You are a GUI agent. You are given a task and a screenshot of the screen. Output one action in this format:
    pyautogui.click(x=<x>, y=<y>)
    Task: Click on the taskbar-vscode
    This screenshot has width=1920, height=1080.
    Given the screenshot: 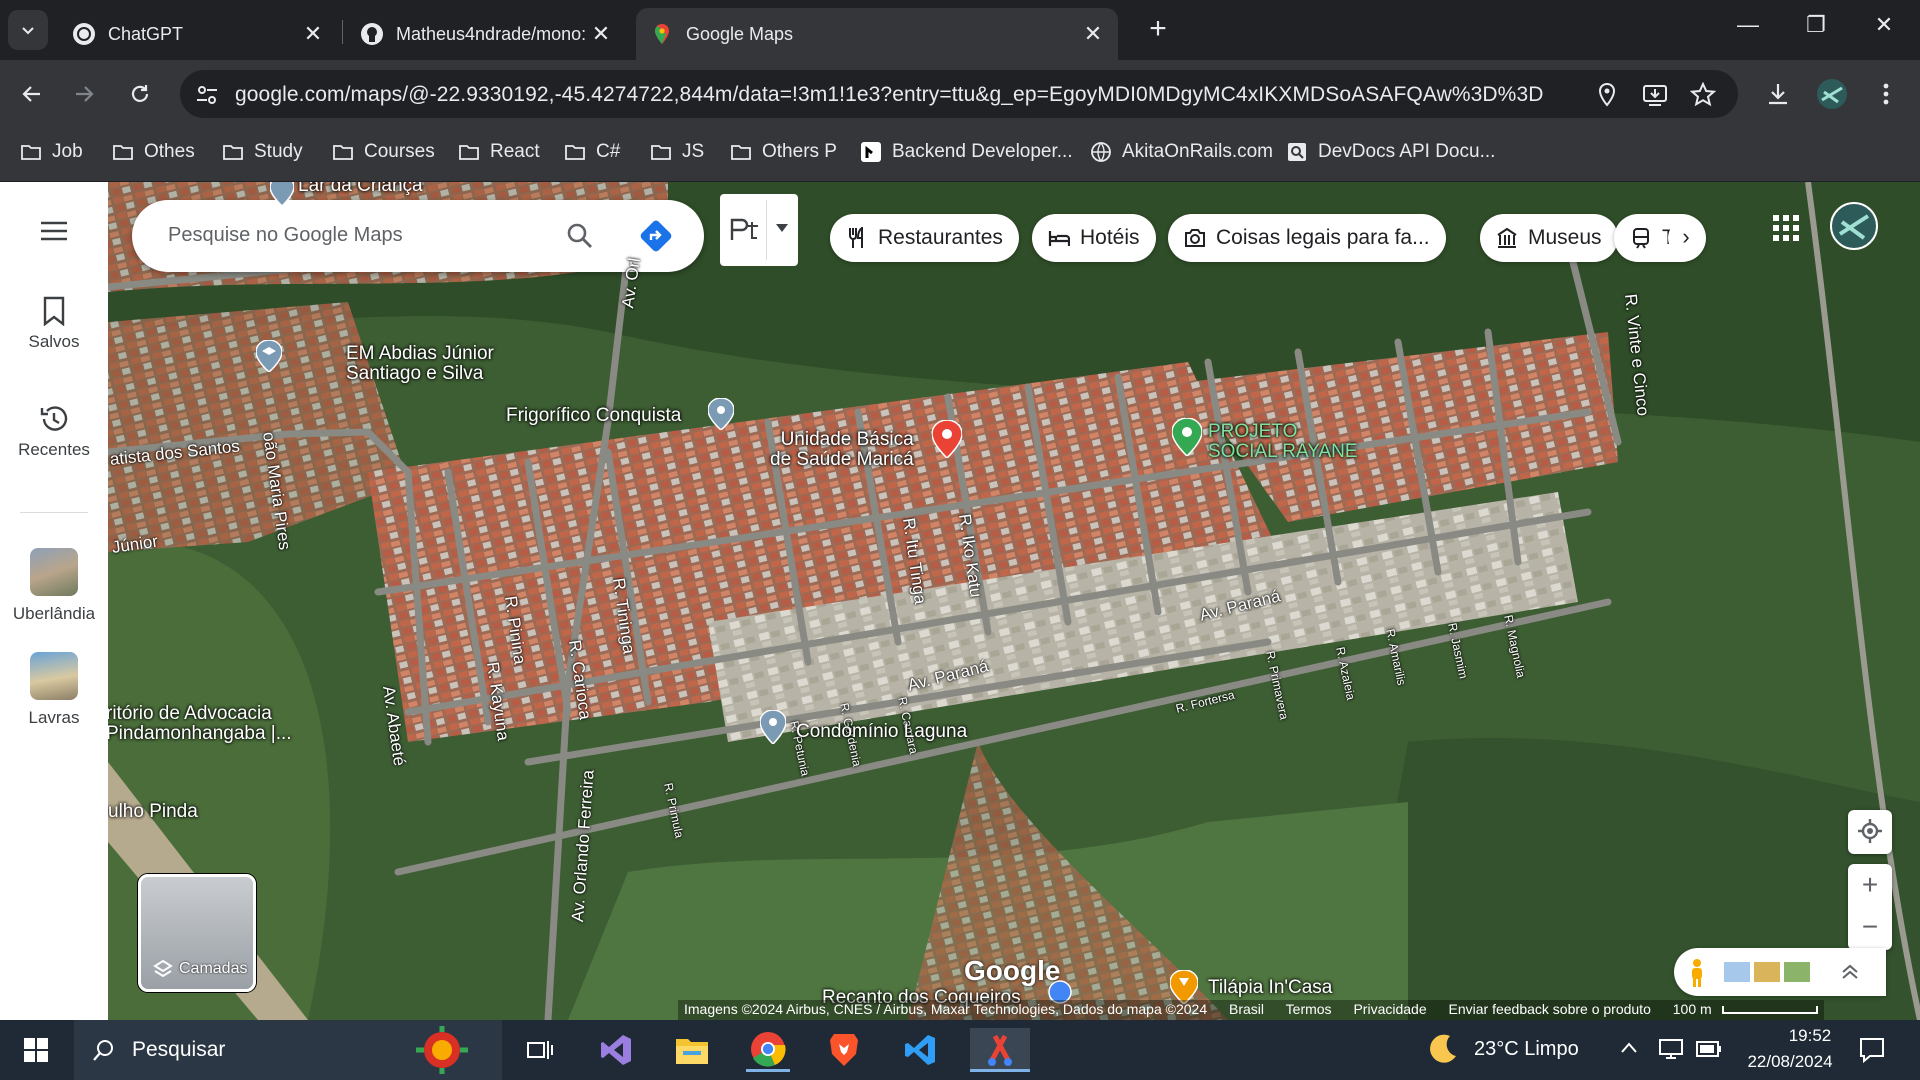 What is the action you would take?
    pyautogui.click(x=920, y=1050)
    